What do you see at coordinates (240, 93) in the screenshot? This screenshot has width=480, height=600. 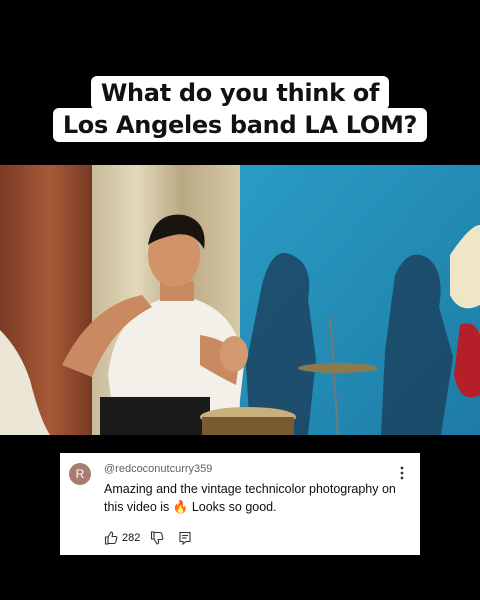 I see `headline-line-1: What do you think of` at bounding box center [240, 93].